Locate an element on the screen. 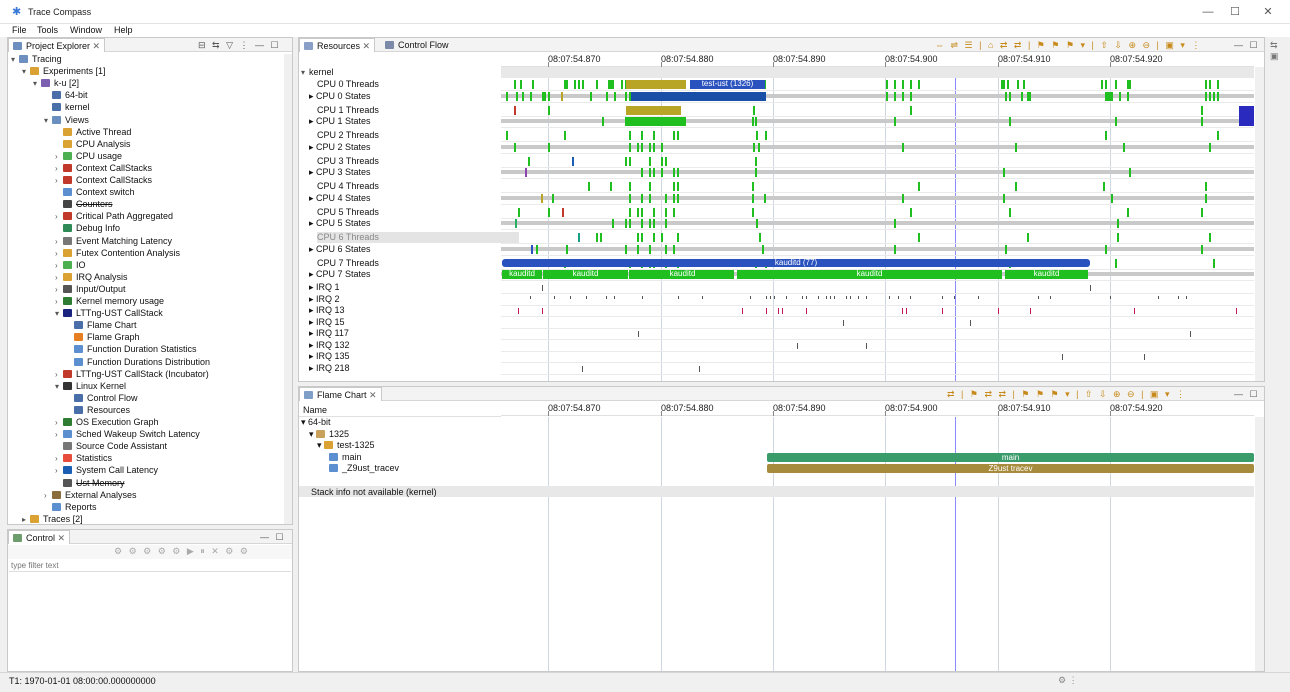 The height and width of the screenshot is (692, 1290). resource-row: ▸ CPU 1 States is located at coordinates (409, 121).